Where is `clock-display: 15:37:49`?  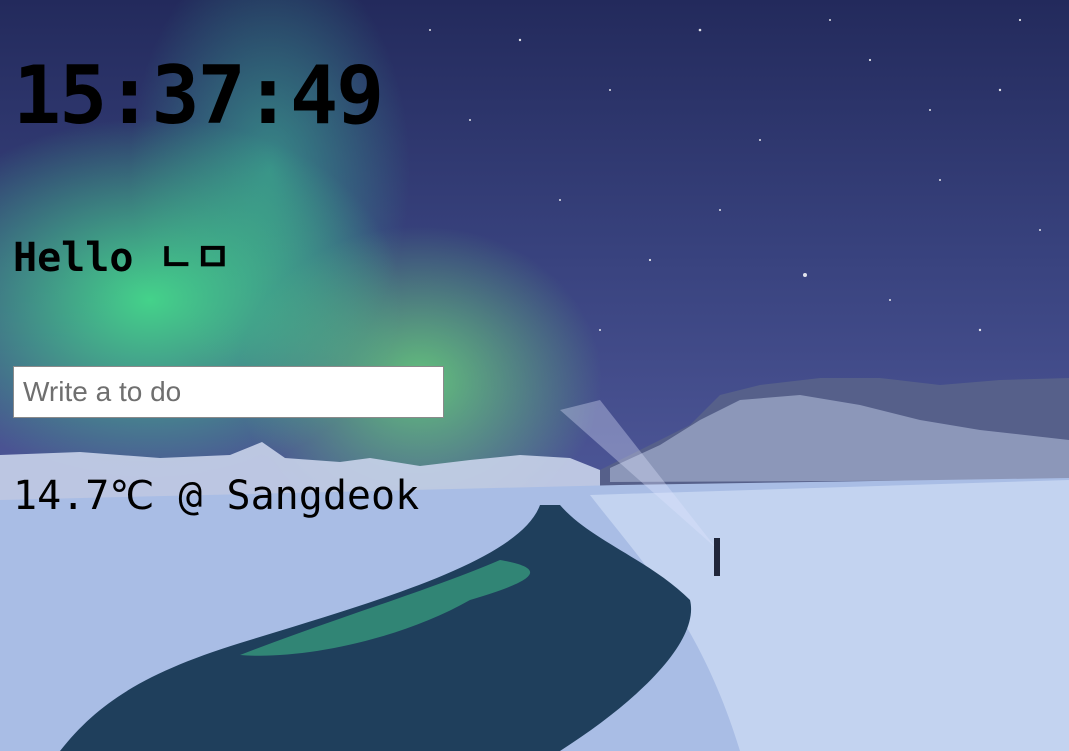 clock-display: 15:37:49 is located at coordinates (198, 95).